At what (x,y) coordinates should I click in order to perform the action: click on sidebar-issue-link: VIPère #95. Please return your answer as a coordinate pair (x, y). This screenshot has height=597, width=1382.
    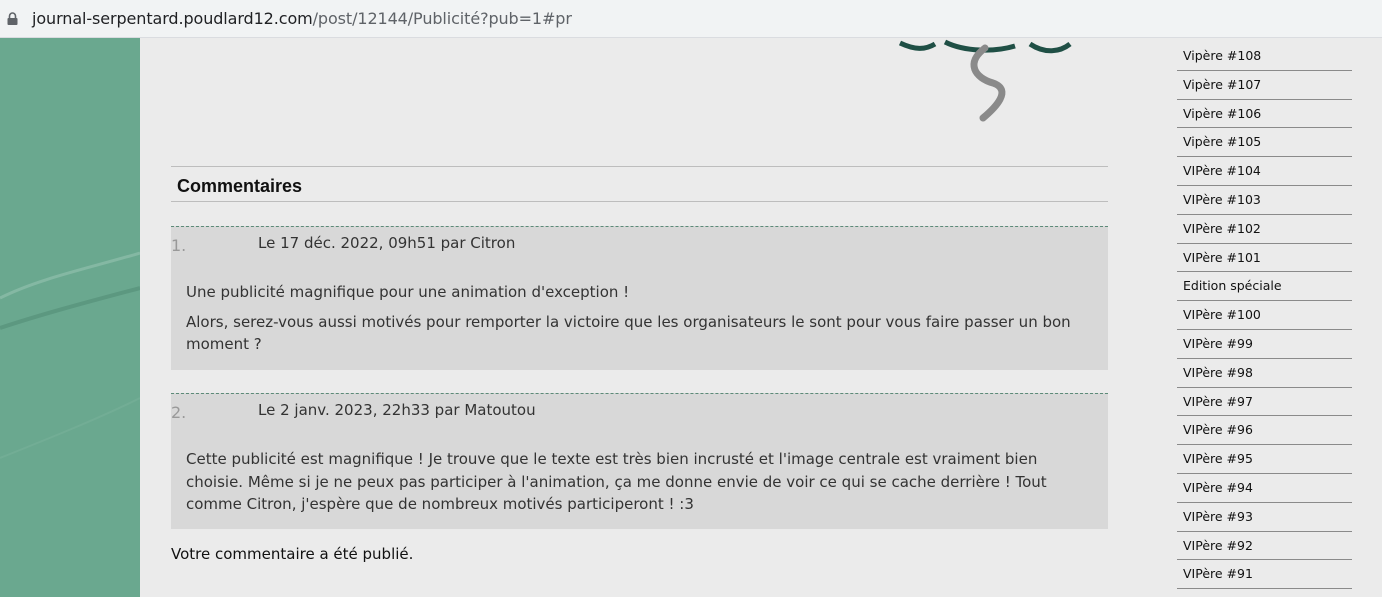
    Looking at the image, I should click on (1264, 459).